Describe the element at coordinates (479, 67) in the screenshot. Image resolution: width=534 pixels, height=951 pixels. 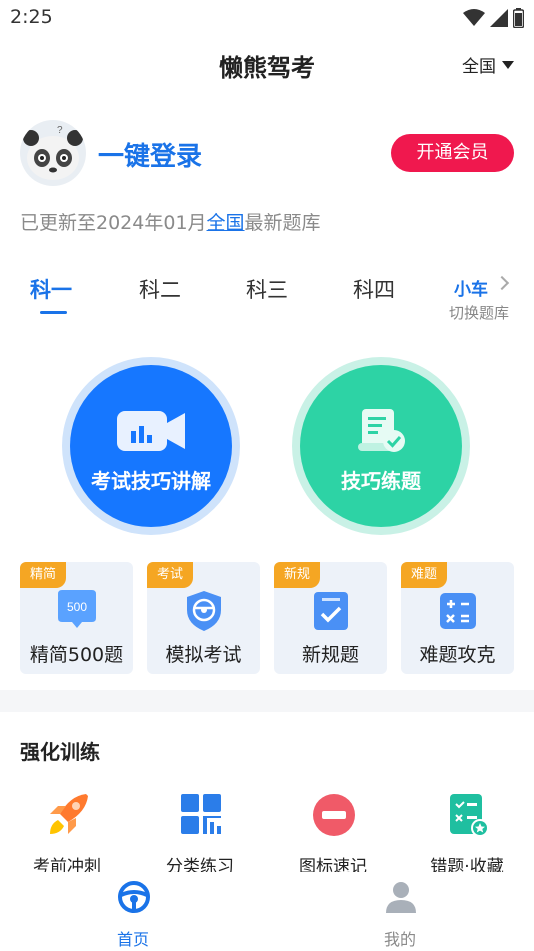
I see `region-label: 全国` at that location.